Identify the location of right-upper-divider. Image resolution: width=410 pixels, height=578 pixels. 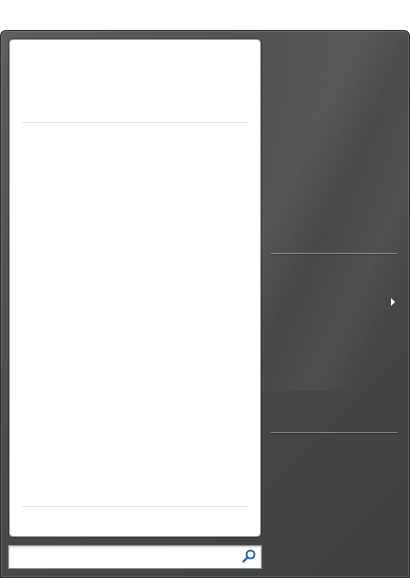
(334, 253).